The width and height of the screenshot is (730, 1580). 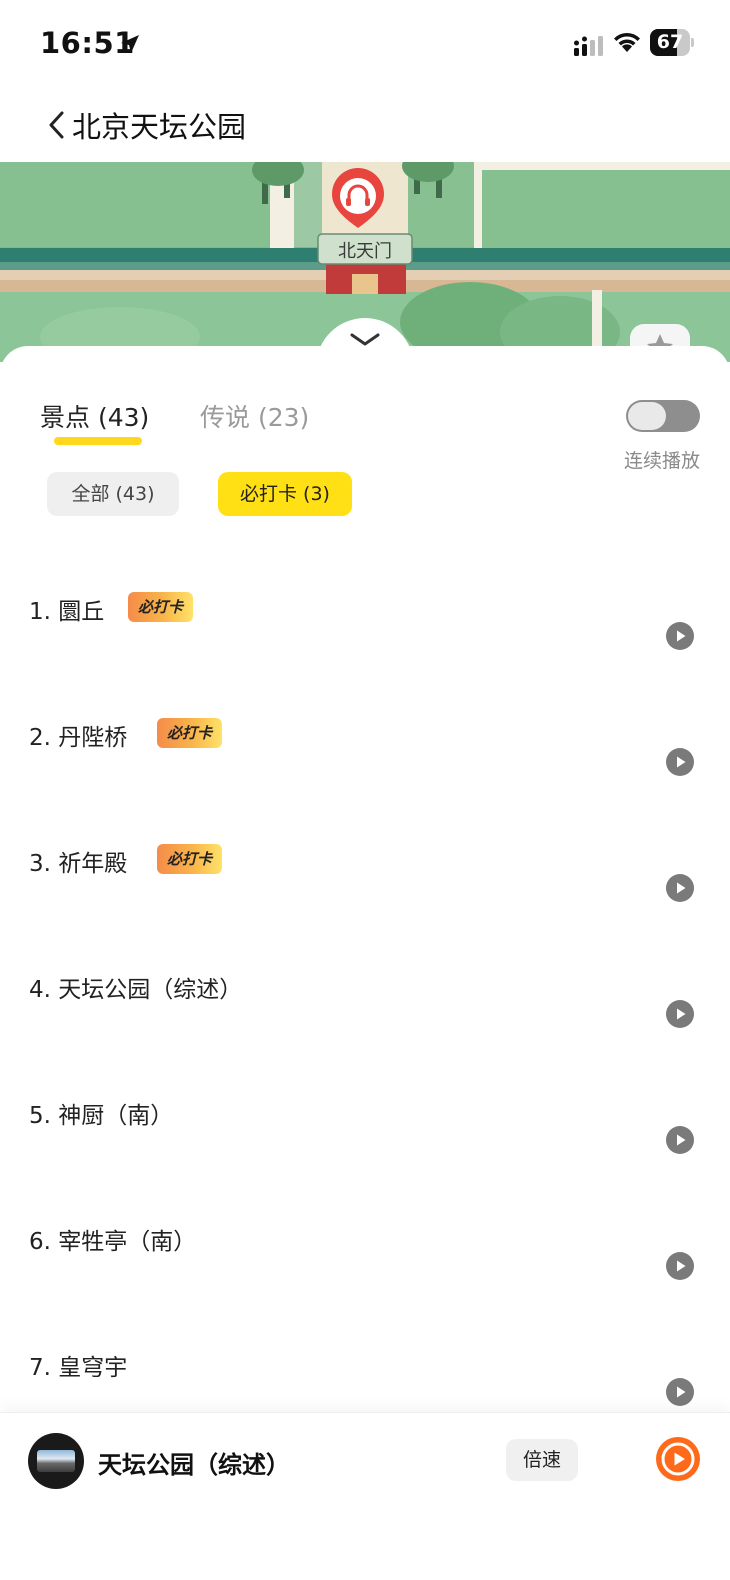 I want to click on filter-chip-all: 全部 (43), so click(x=113, y=494).